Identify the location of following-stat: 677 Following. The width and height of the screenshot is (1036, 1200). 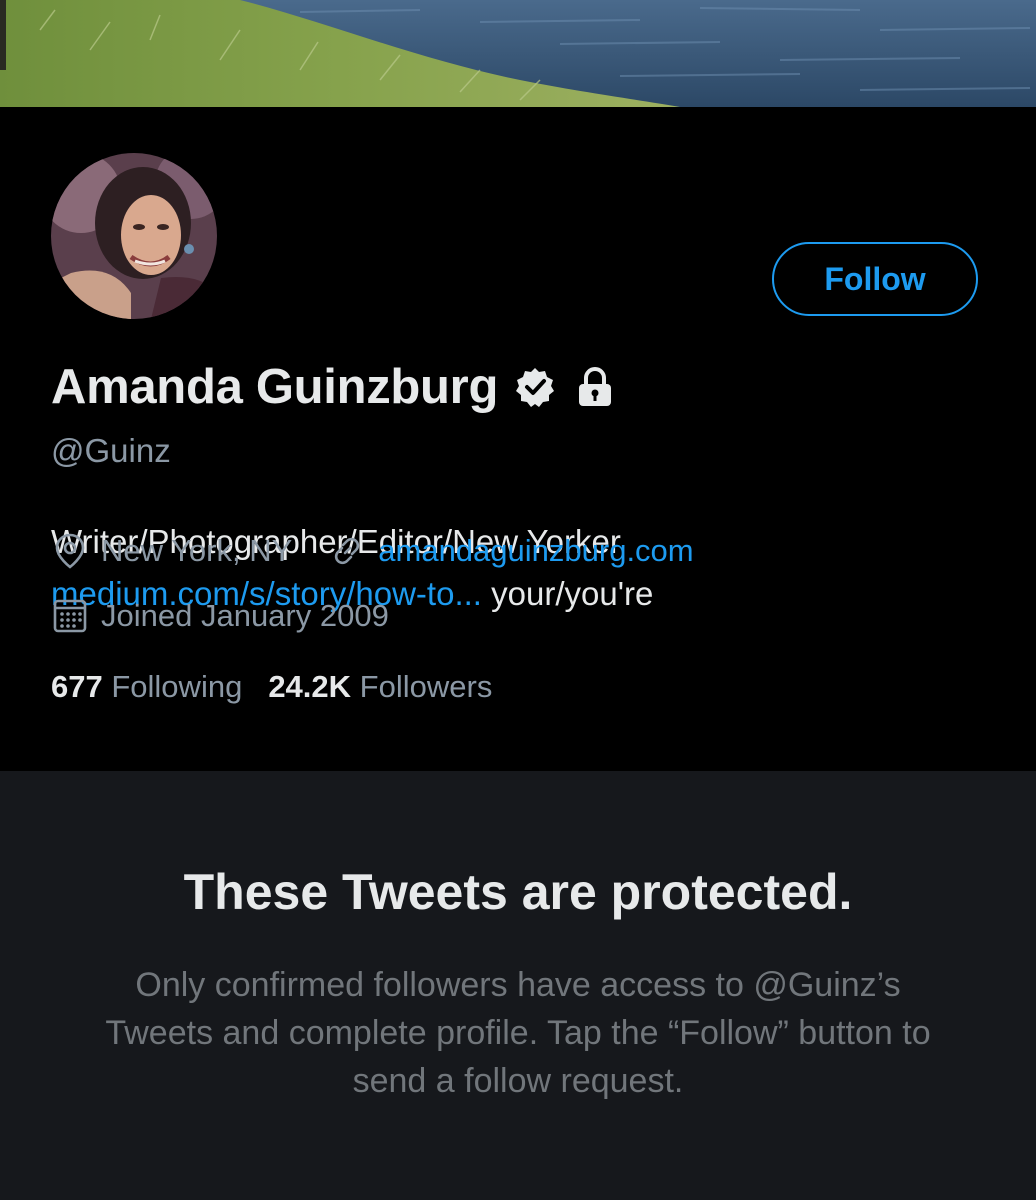
(146, 687).